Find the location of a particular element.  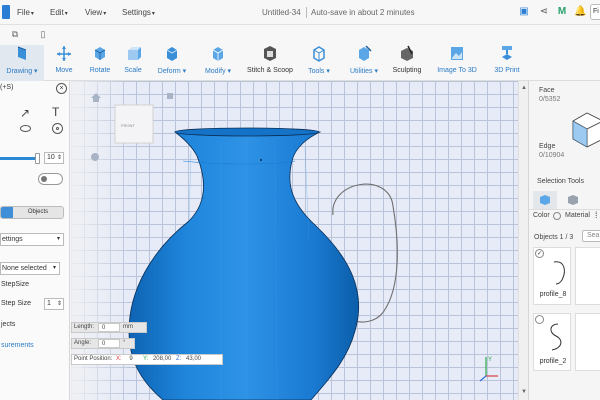

circle-tool-icon is located at coordinates (57, 128).